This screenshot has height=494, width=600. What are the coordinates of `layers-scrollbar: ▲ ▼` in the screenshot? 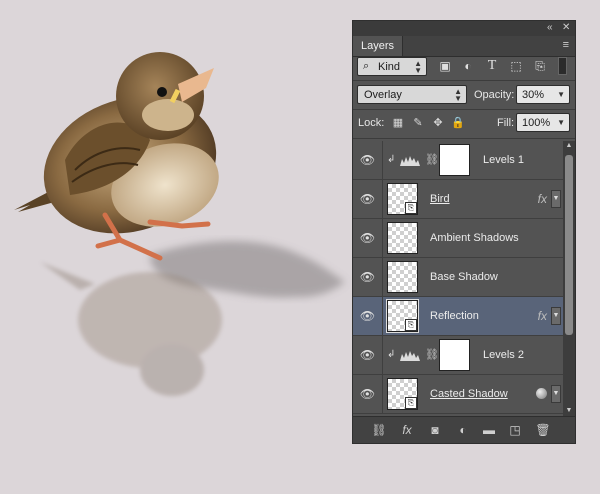 It's located at (569, 278).